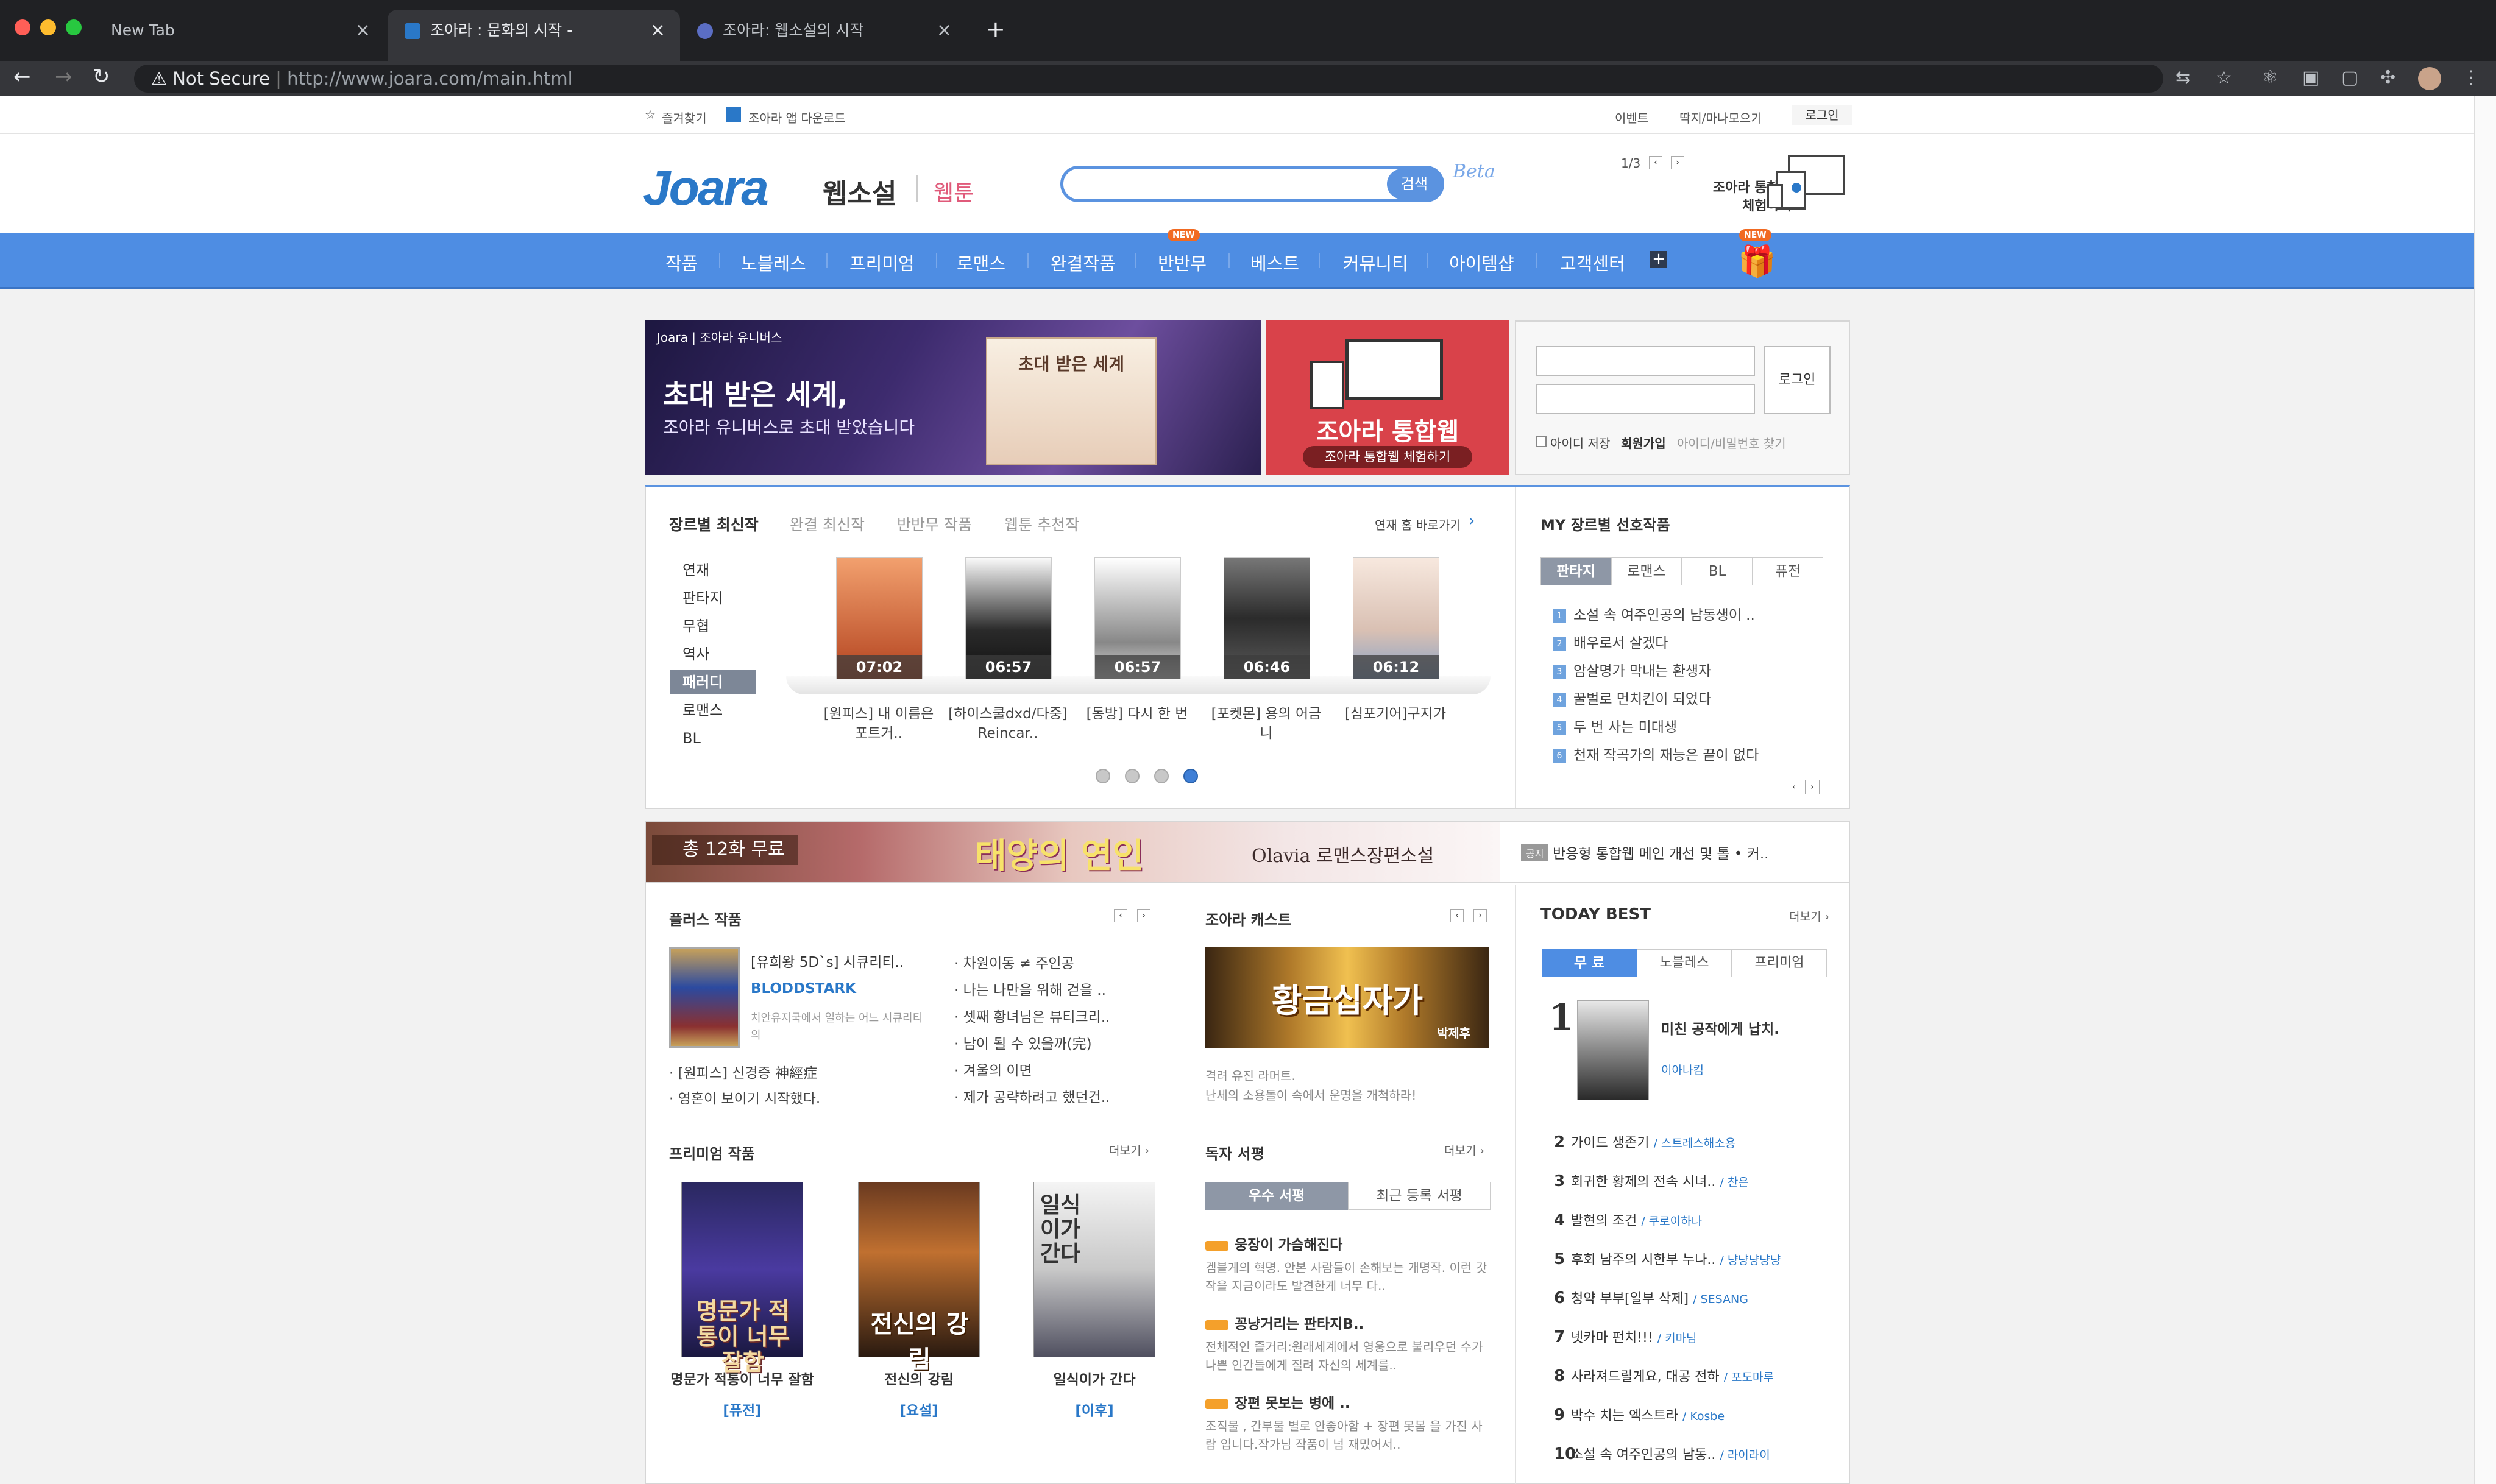 Image resolution: width=2496 pixels, height=1484 pixels. I want to click on genre-martial: 무협, so click(713, 626).